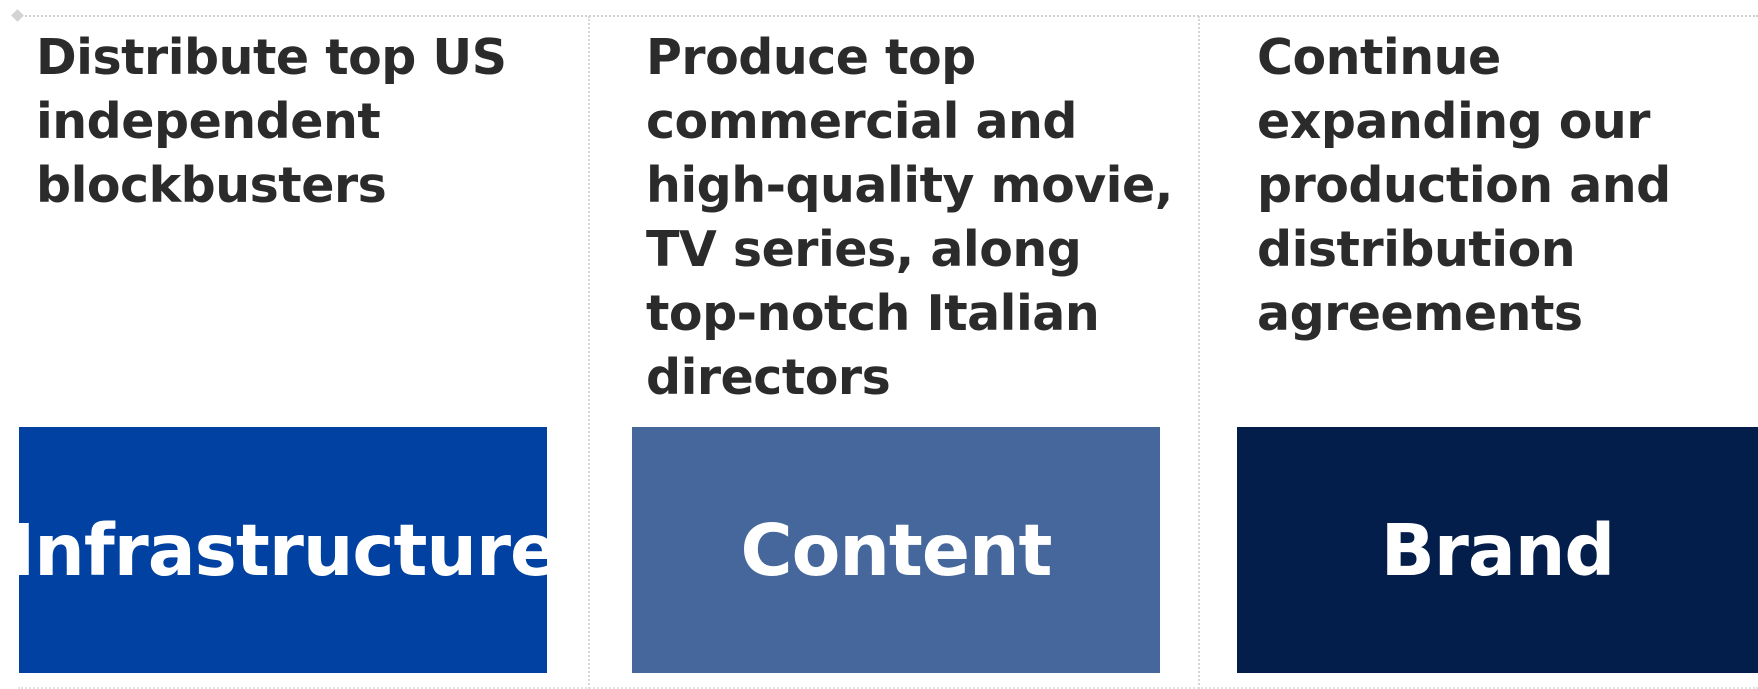 The width and height of the screenshot is (1758, 689). What do you see at coordinates (17, 15) in the screenshot?
I see `guide-handle-diamond` at bounding box center [17, 15].